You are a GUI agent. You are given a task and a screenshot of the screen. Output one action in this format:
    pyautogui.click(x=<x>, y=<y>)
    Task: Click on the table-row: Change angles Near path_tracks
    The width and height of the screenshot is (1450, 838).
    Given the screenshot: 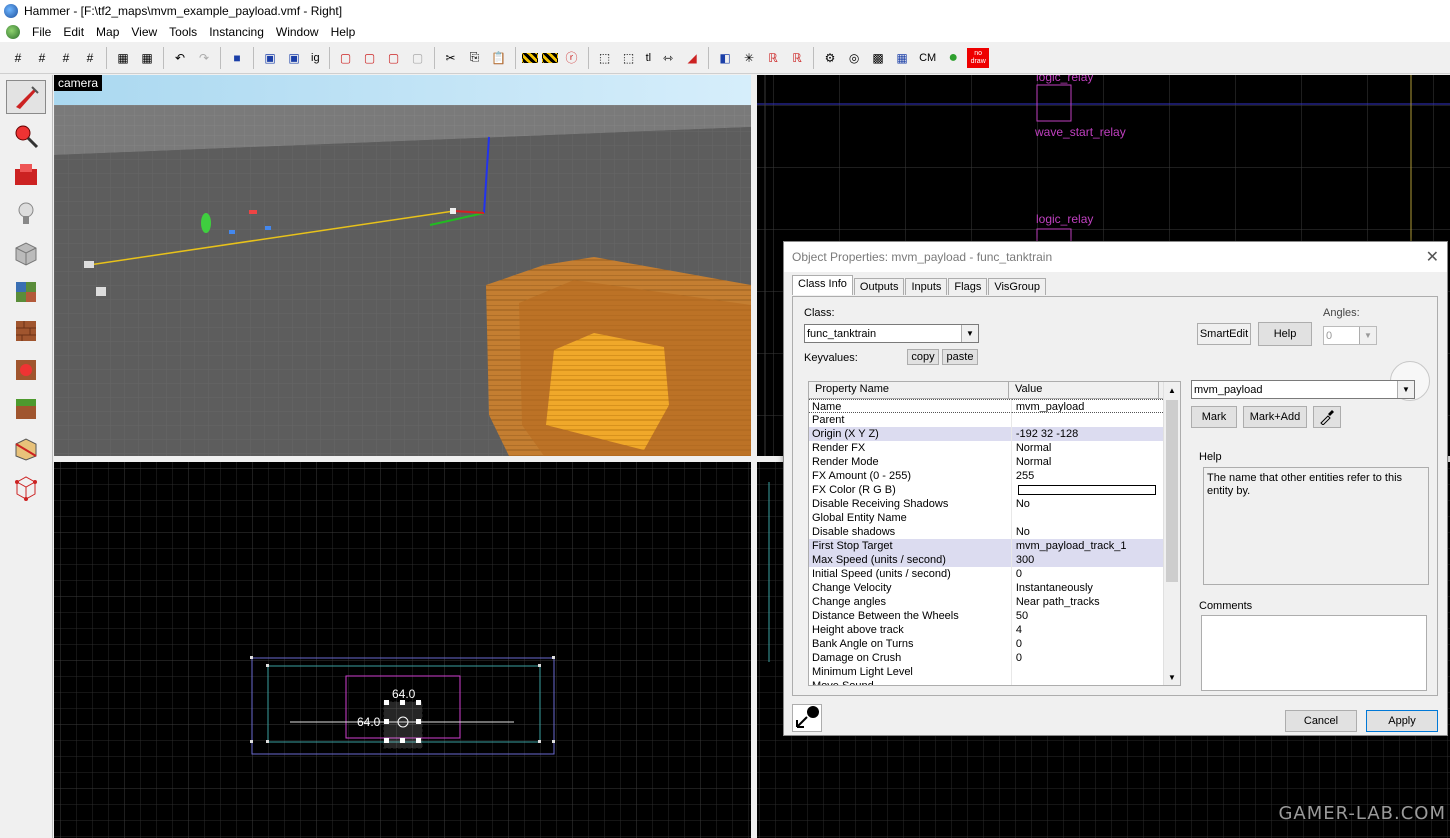 What is the action you would take?
    pyautogui.click(x=987, y=602)
    